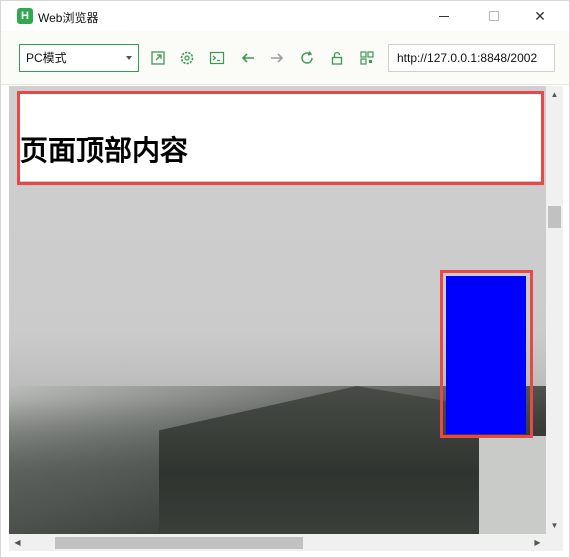  I want to click on title-bar: H Web浏览器 ✕, so click(285, 16).